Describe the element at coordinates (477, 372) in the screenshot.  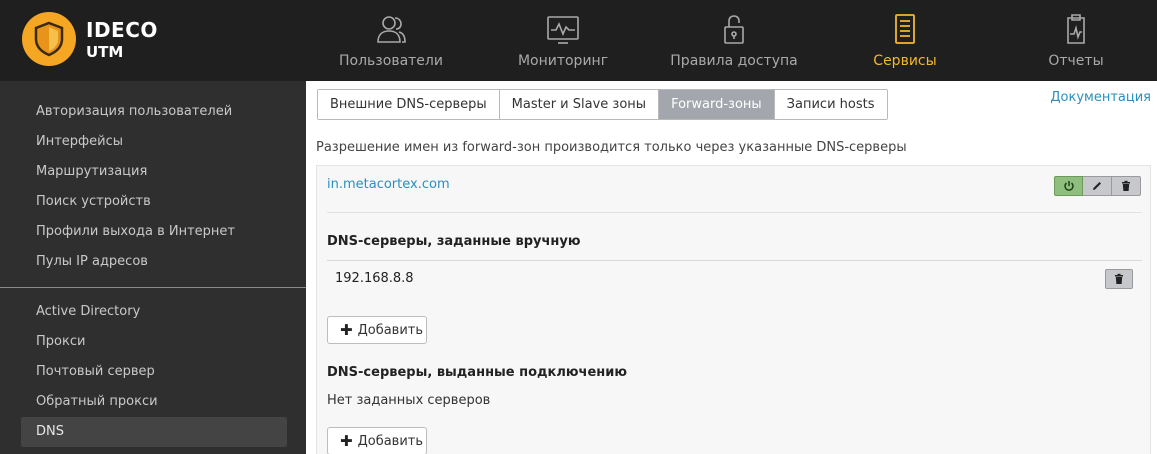
I see `connection-servers-title: DNS-серверы, выданные подключению` at that location.